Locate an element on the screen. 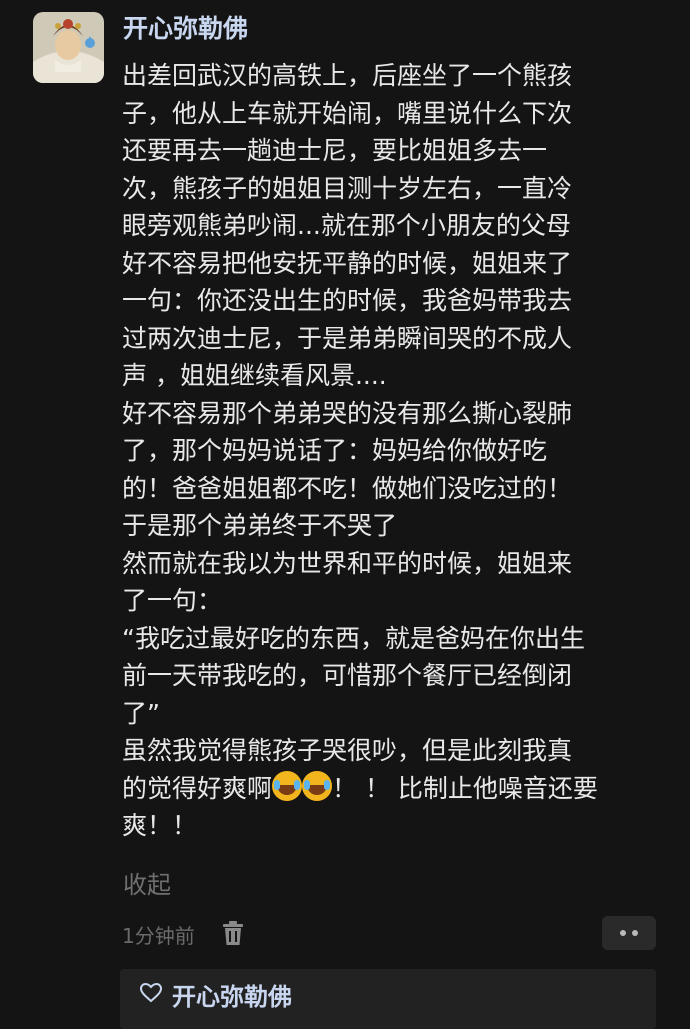  comment-emoji-line: 的觉得好爽啊 ！ ！ 比制止他噪音还要 is located at coordinates (392, 789).